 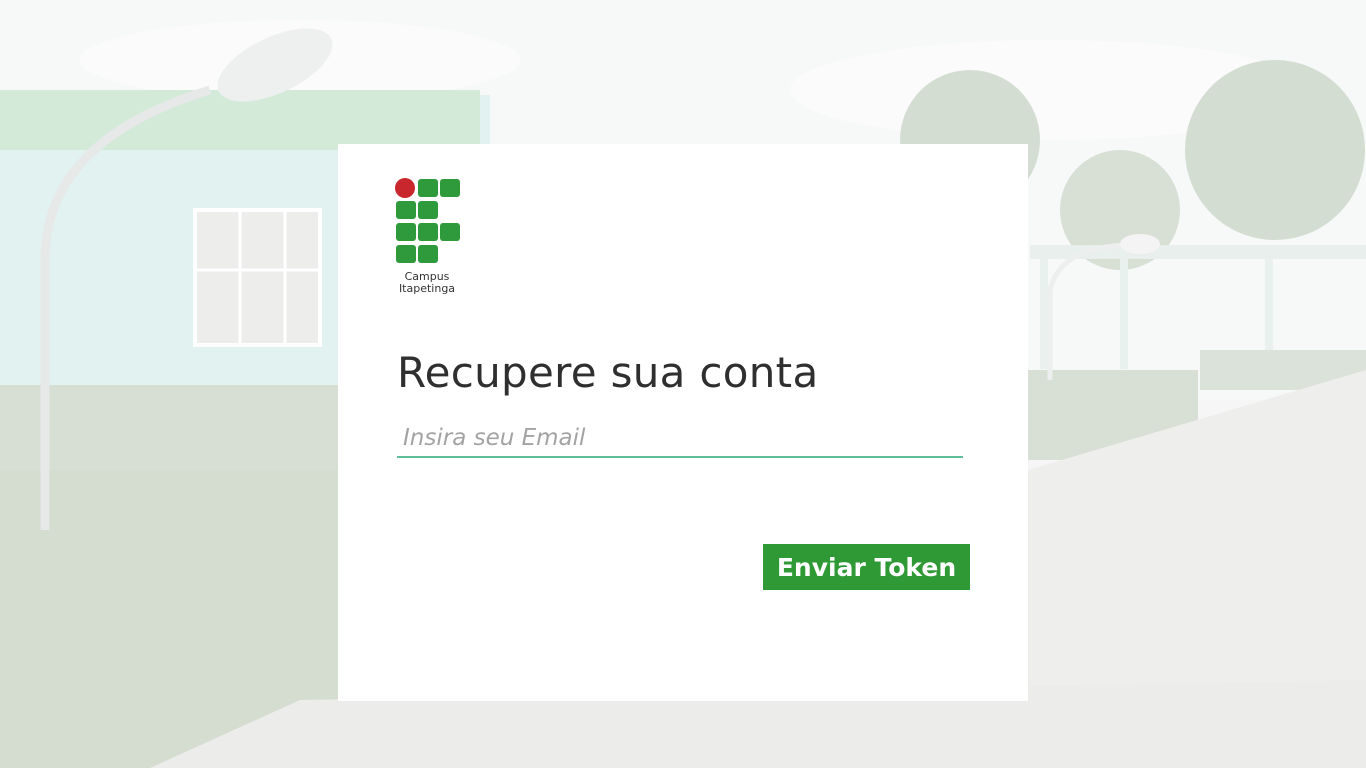 I want to click on logo-red-dot, so click(x=405, y=188).